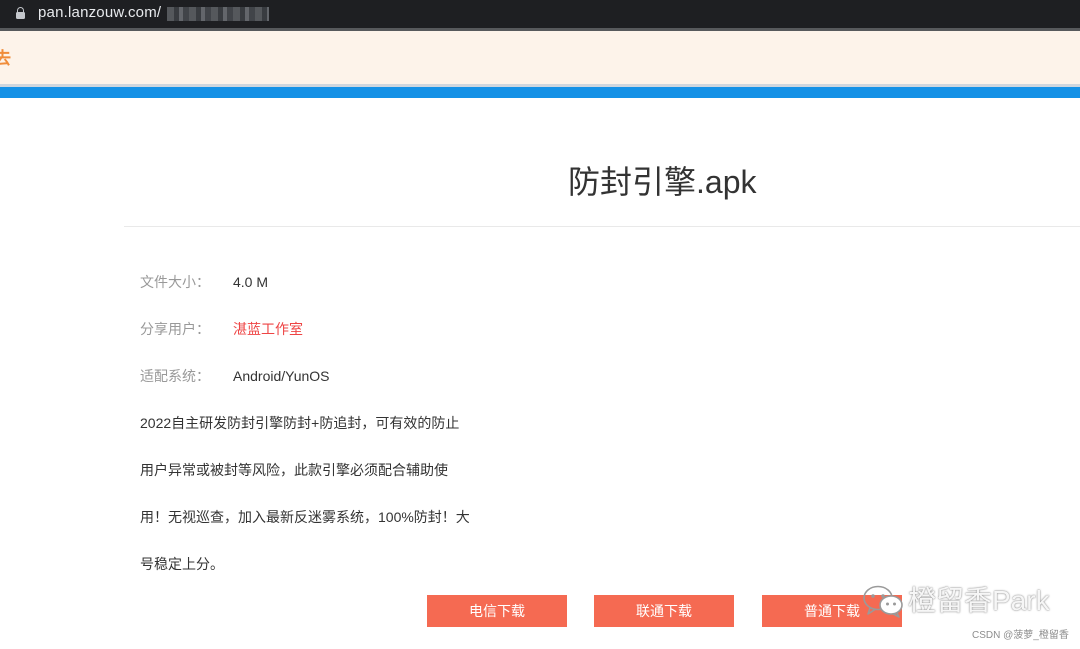 This screenshot has width=1080, height=649. Describe the element at coordinates (1020, 635) in the screenshot. I see `watermark-csdn: CSDN @菠萝_橙留香` at that location.